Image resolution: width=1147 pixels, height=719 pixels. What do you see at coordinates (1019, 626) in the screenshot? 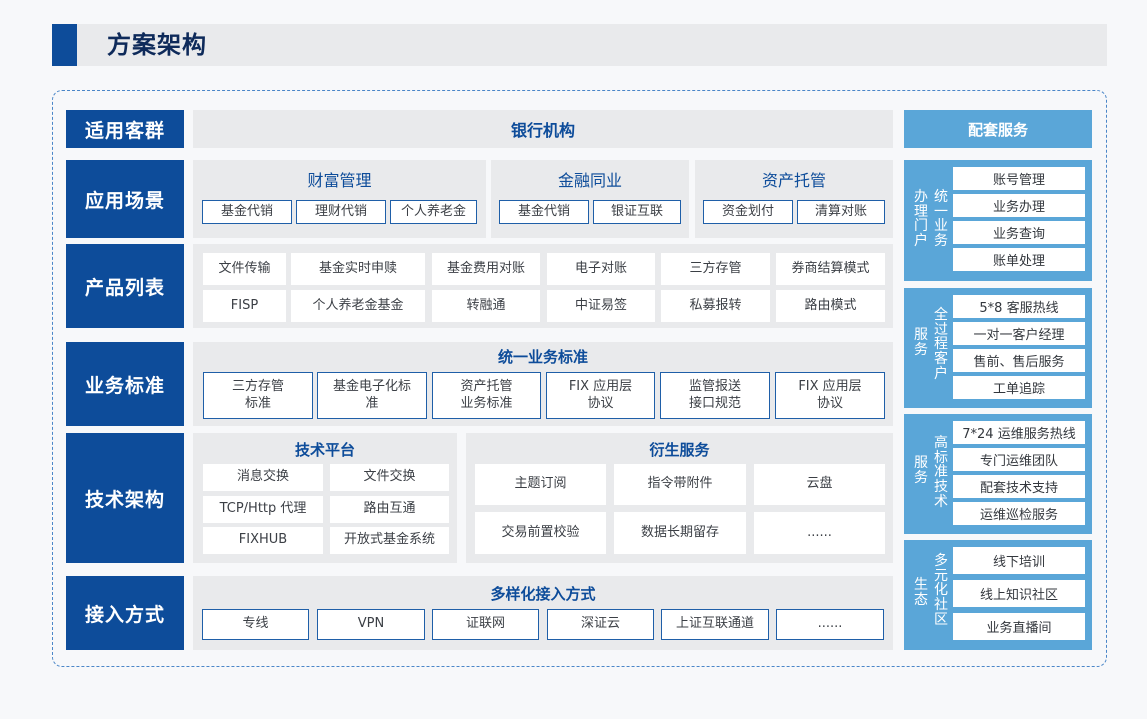
I see `service-item: 业务直播间` at bounding box center [1019, 626].